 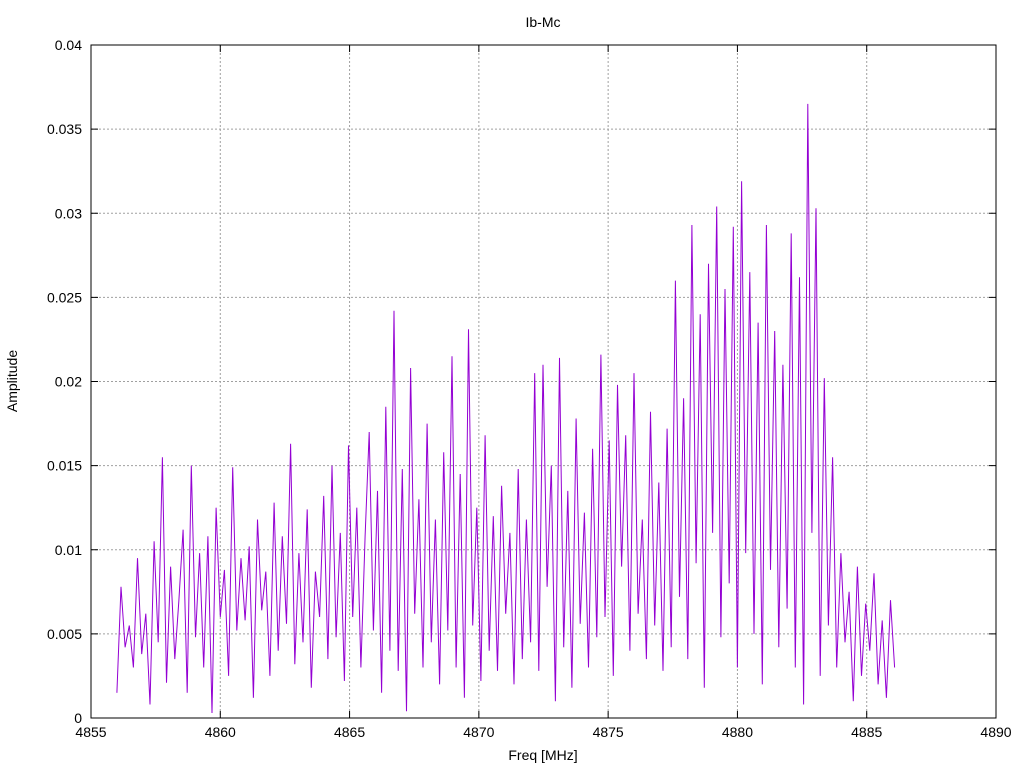 I want to click on x-tick-label: 4860, so click(x=220, y=732).